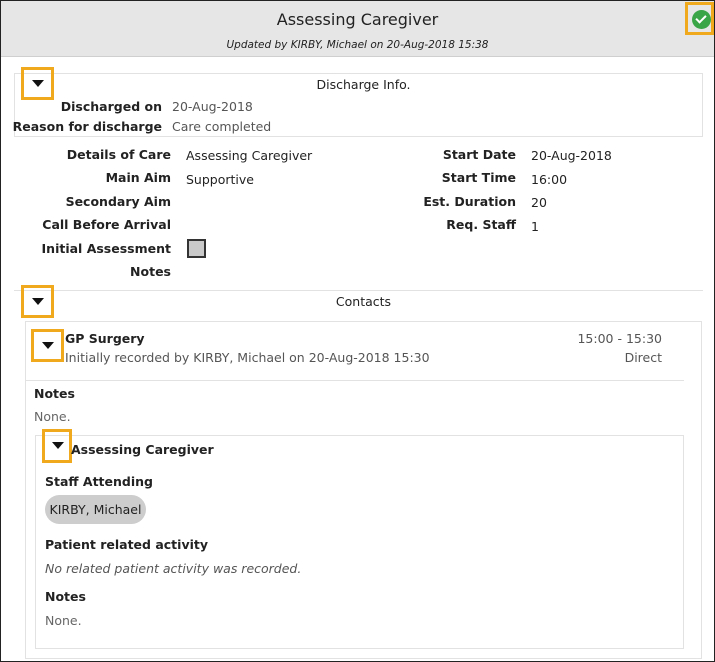 The image size is (715, 662). I want to click on contacts-collapse-toggle, so click(37, 301).